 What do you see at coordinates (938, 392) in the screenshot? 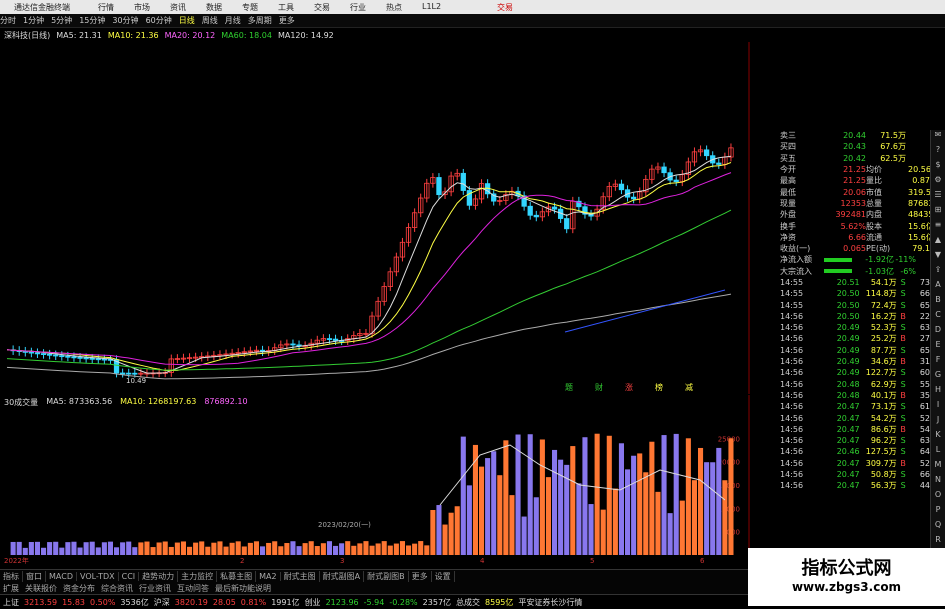
I see `sidebar-tool-icon: H` at bounding box center [938, 392].